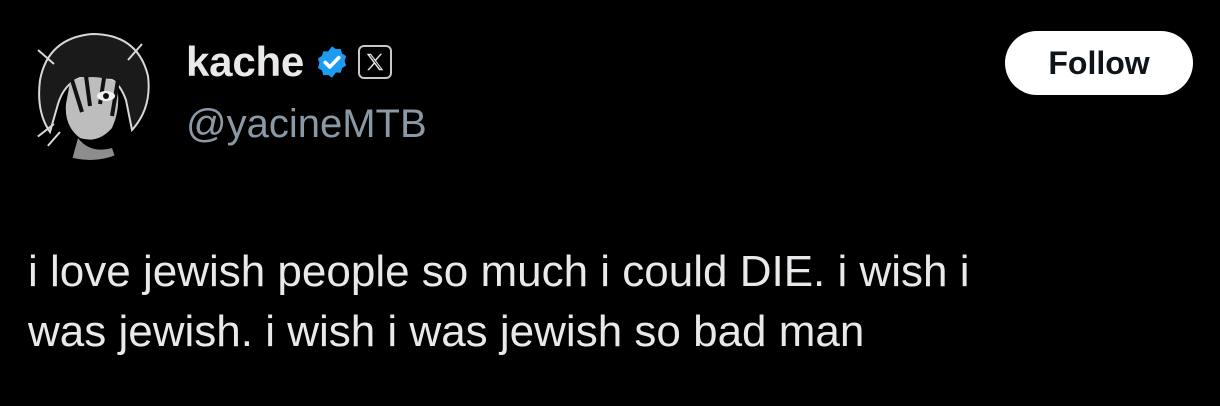 The image size is (1220, 406). I want to click on display-name: kache, so click(245, 62).